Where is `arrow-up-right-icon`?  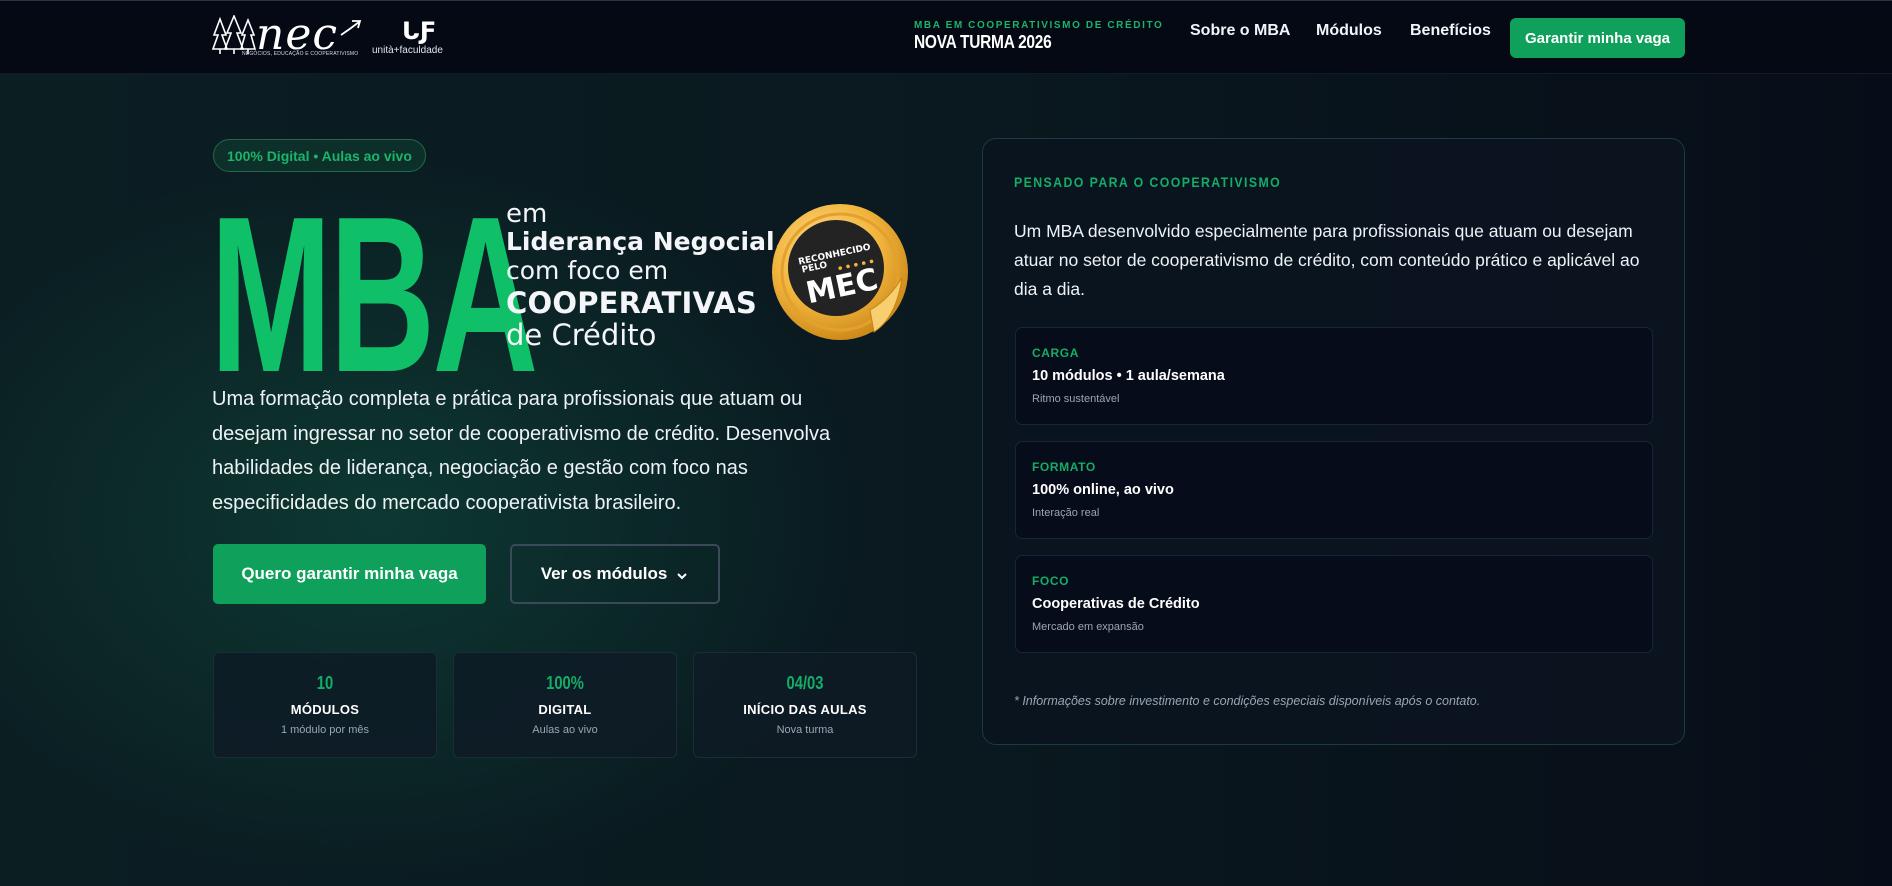
arrow-up-right-icon is located at coordinates (351, 28).